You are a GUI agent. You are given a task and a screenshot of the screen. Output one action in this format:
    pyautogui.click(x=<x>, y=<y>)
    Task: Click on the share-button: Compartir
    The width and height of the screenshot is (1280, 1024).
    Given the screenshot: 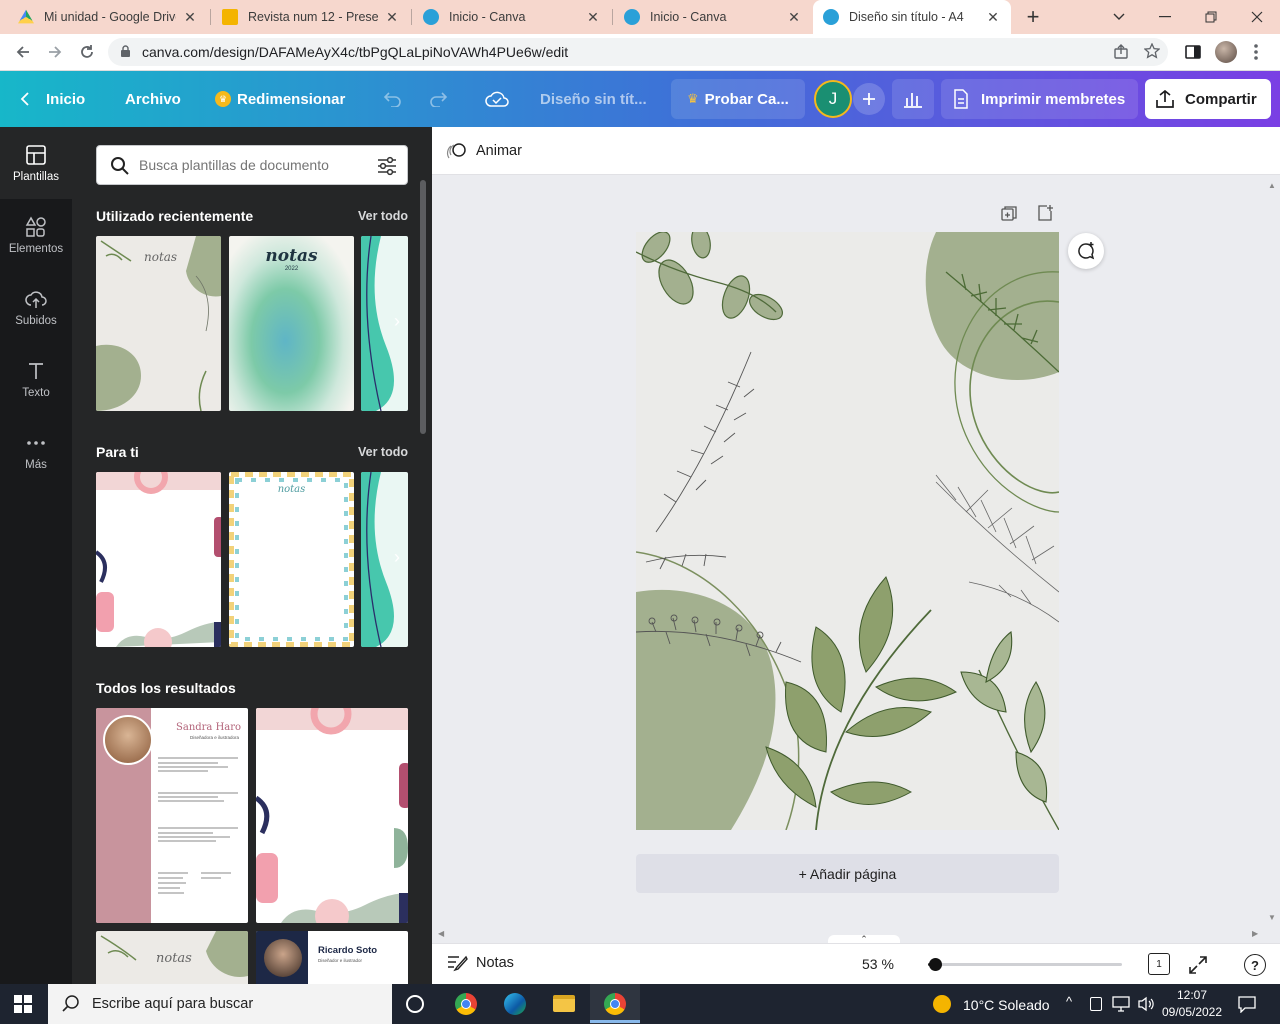 What is the action you would take?
    pyautogui.click(x=1208, y=99)
    